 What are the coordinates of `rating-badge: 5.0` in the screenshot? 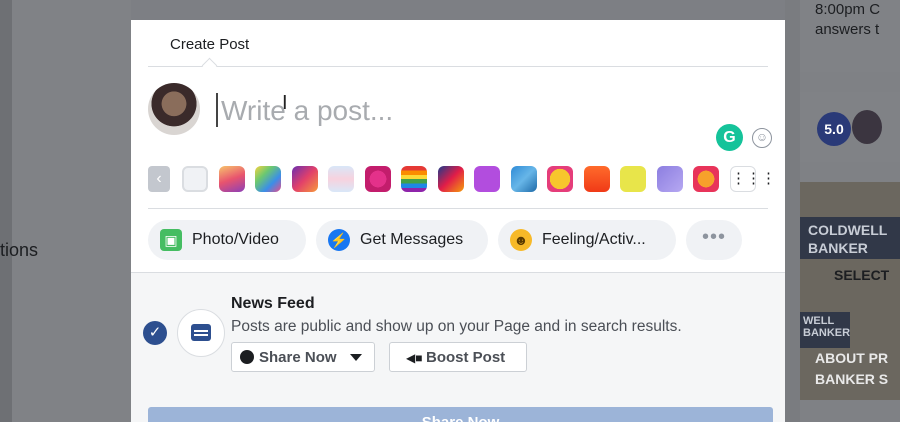 It's located at (834, 129).